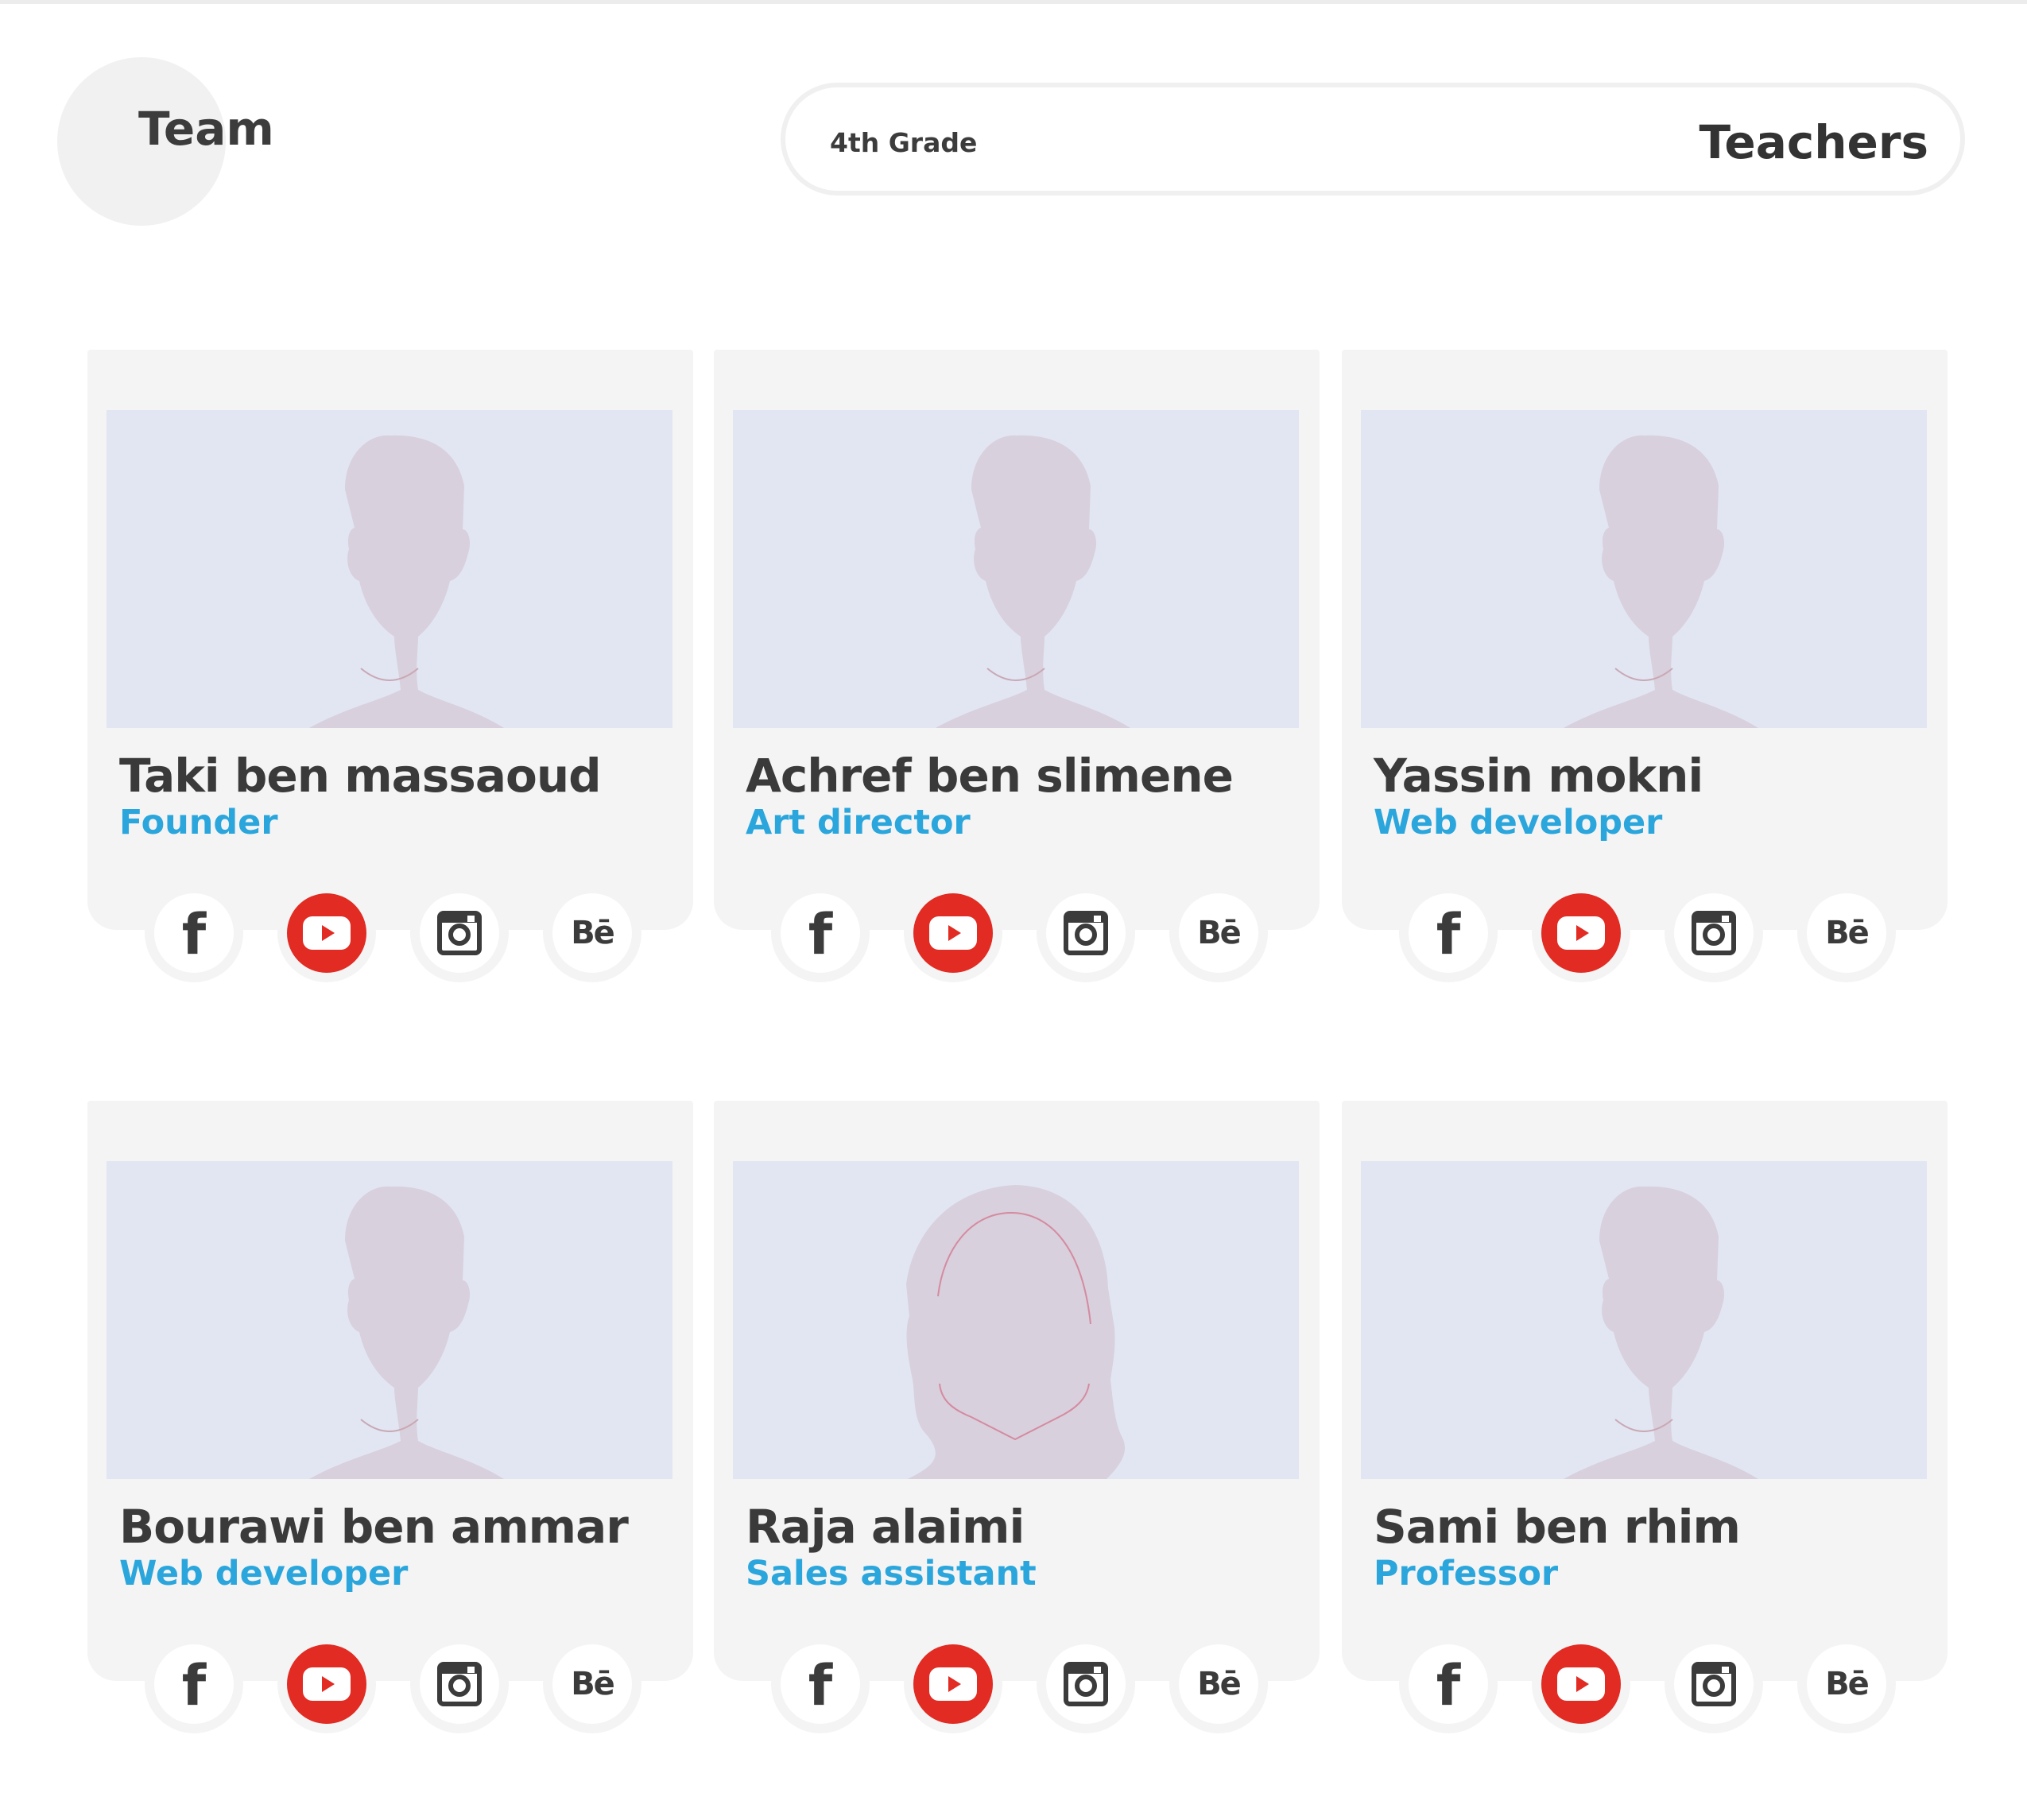 The width and height of the screenshot is (2027, 1820). Describe the element at coordinates (1013, 2) in the screenshot. I see `top-divider` at that location.